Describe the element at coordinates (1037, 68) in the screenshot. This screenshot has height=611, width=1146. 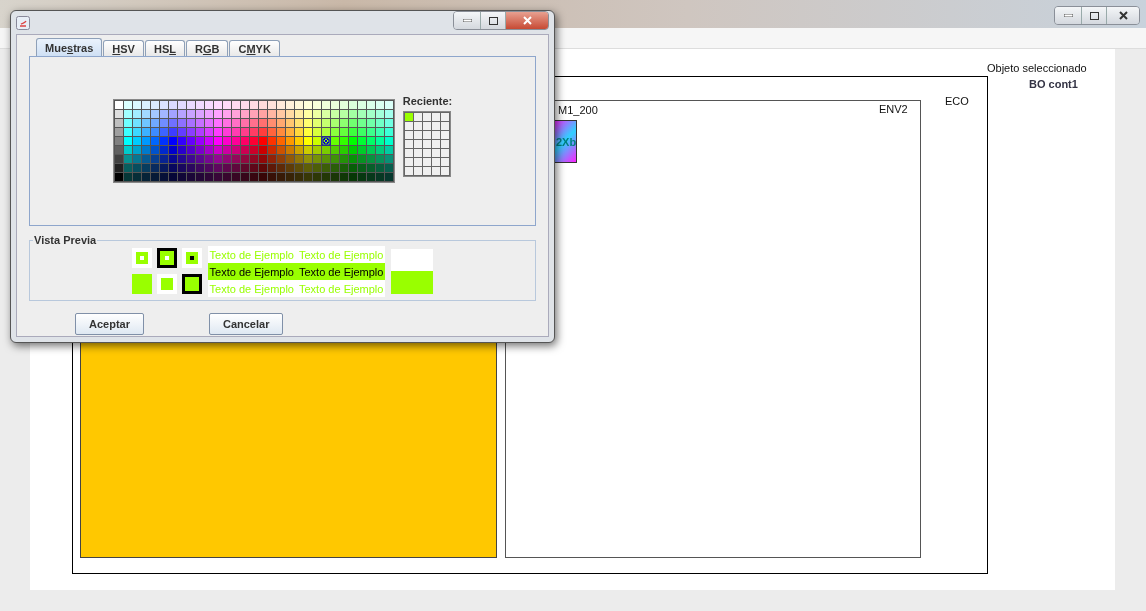
I see `selection-caption: Objeto seleccionado` at that location.